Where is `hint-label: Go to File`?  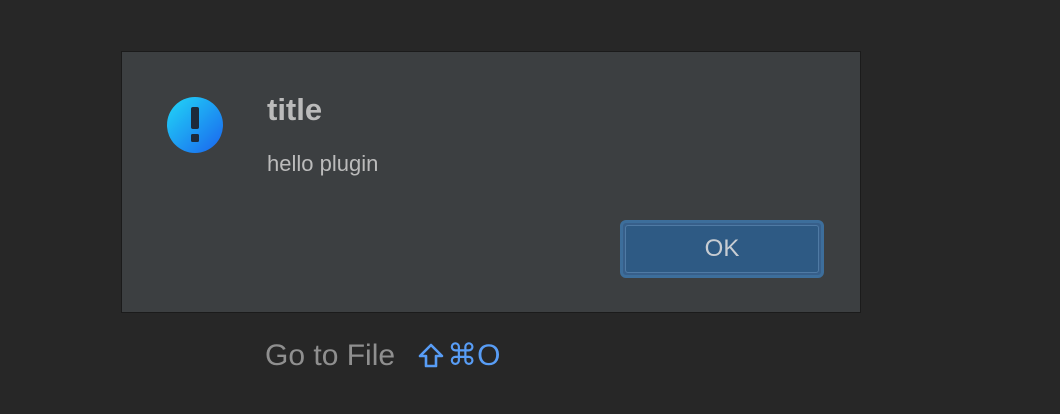
hint-label: Go to File is located at coordinates (330, 355).